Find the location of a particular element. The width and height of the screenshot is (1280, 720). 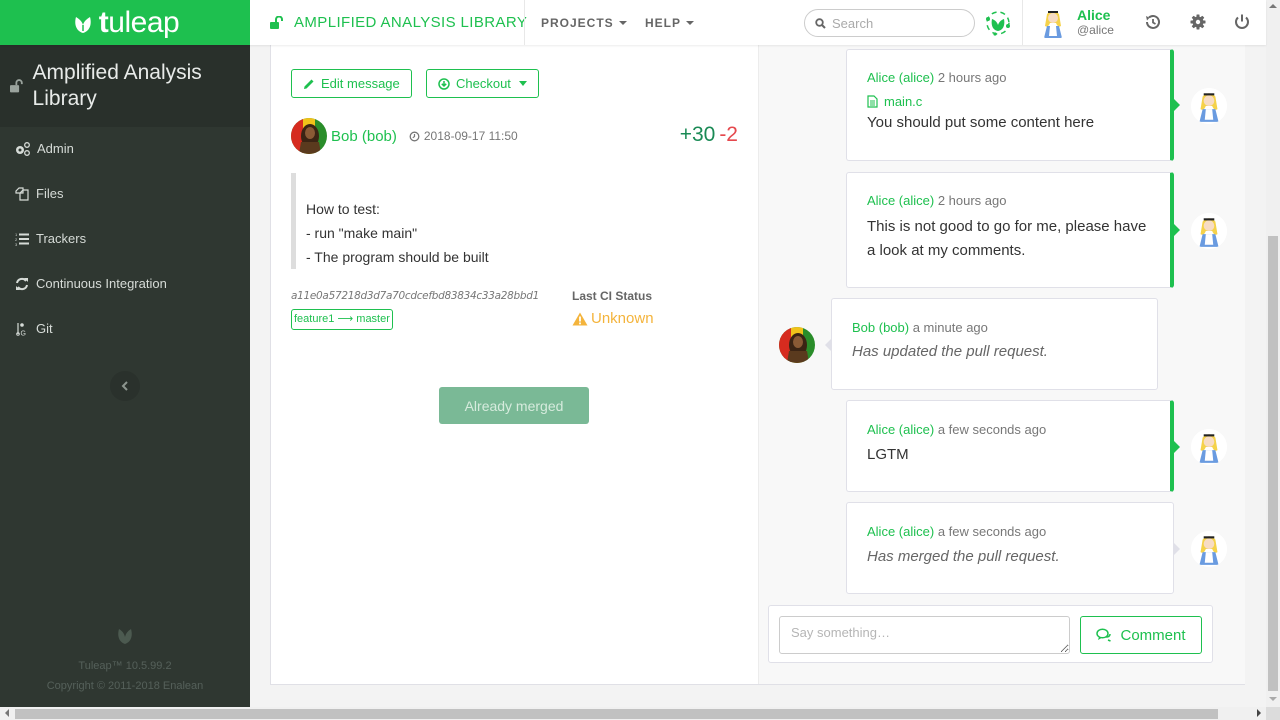

copyright-text: Copyright © 2011-2018 Enalean is located at coordinates (125, 686).